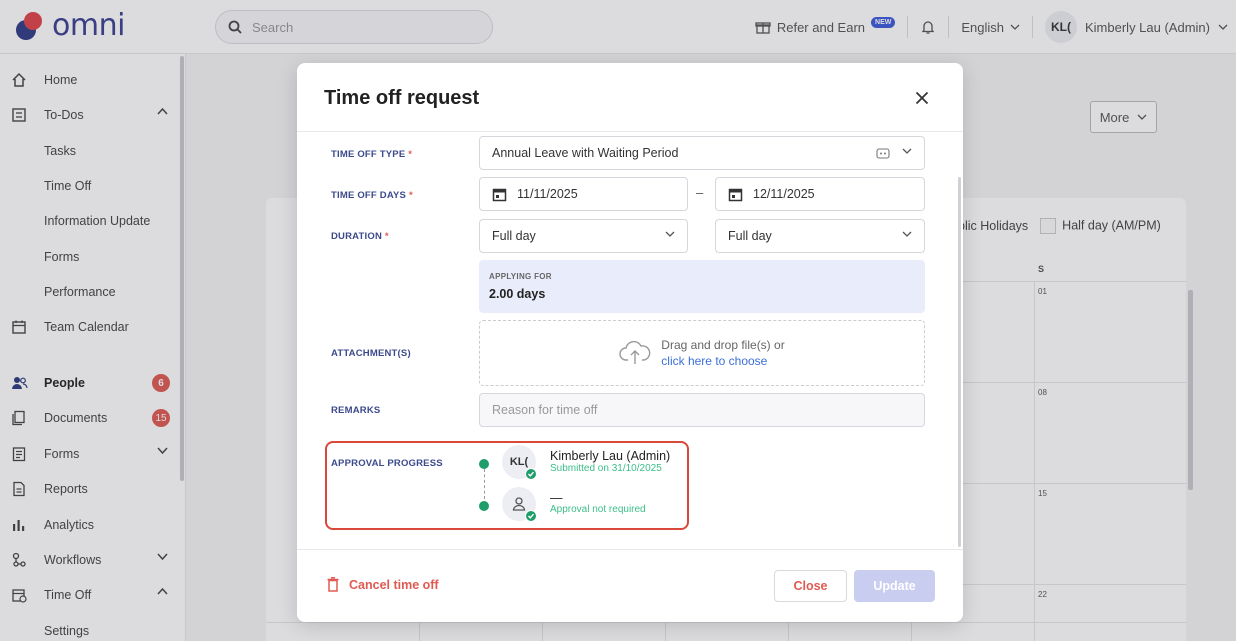 The image size is (1236, 641). I want to click on end-date-value: 12/11/2025, so click(784, 194).